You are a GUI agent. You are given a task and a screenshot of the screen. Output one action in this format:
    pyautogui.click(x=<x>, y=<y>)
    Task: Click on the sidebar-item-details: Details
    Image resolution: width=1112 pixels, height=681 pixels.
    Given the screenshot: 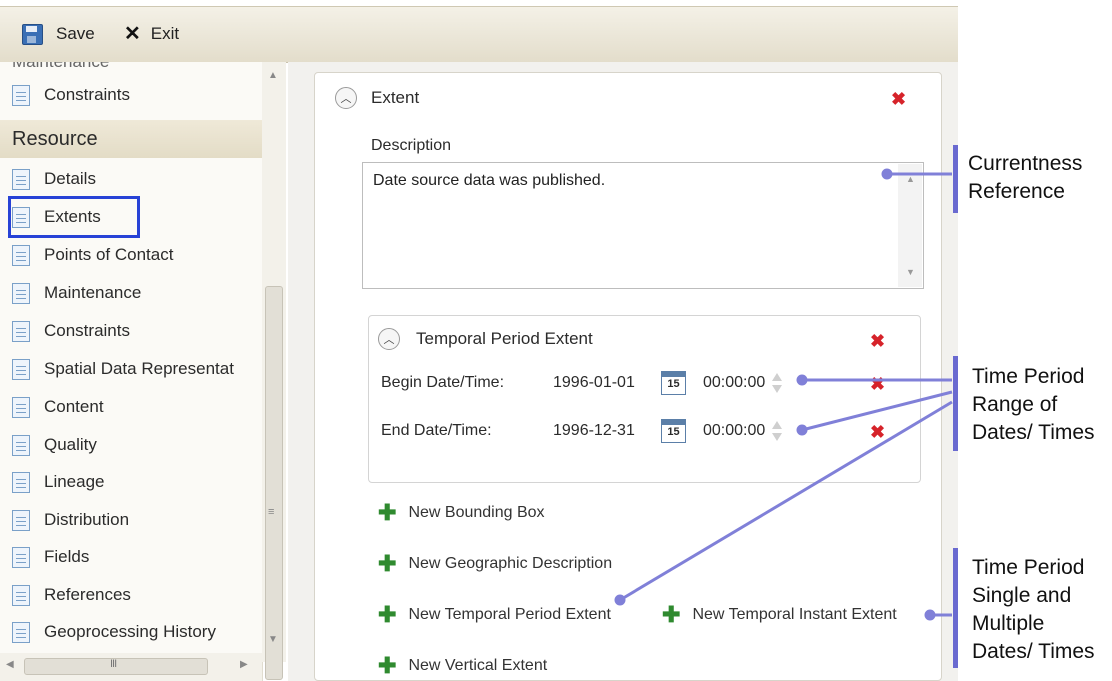 What is the action you would take?
    pyautogui.click(x=54, y=179)
    